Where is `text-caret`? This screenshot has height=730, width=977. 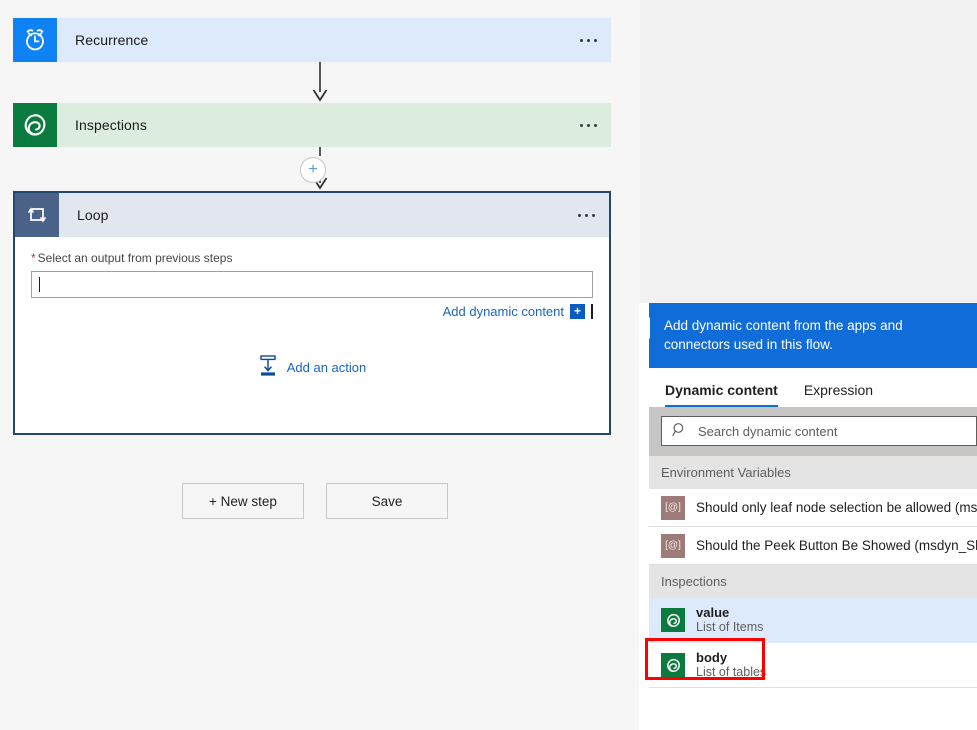 text-caret is located at coordinates (39, 284).